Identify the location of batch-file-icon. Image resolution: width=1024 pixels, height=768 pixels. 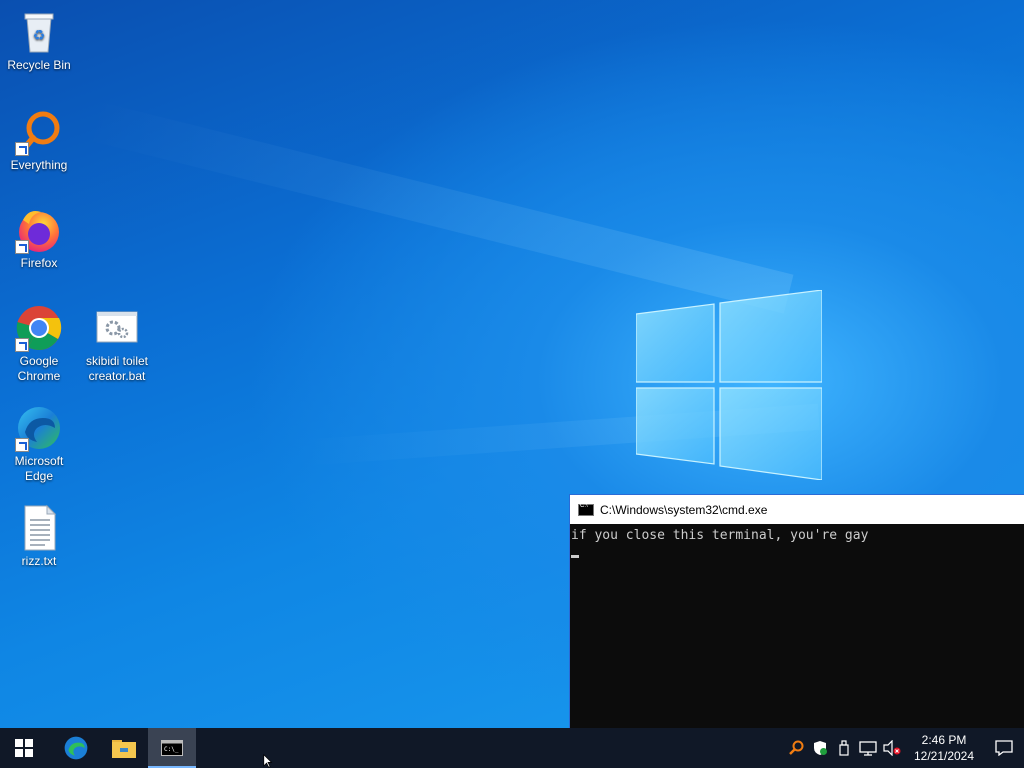
(117, 328).